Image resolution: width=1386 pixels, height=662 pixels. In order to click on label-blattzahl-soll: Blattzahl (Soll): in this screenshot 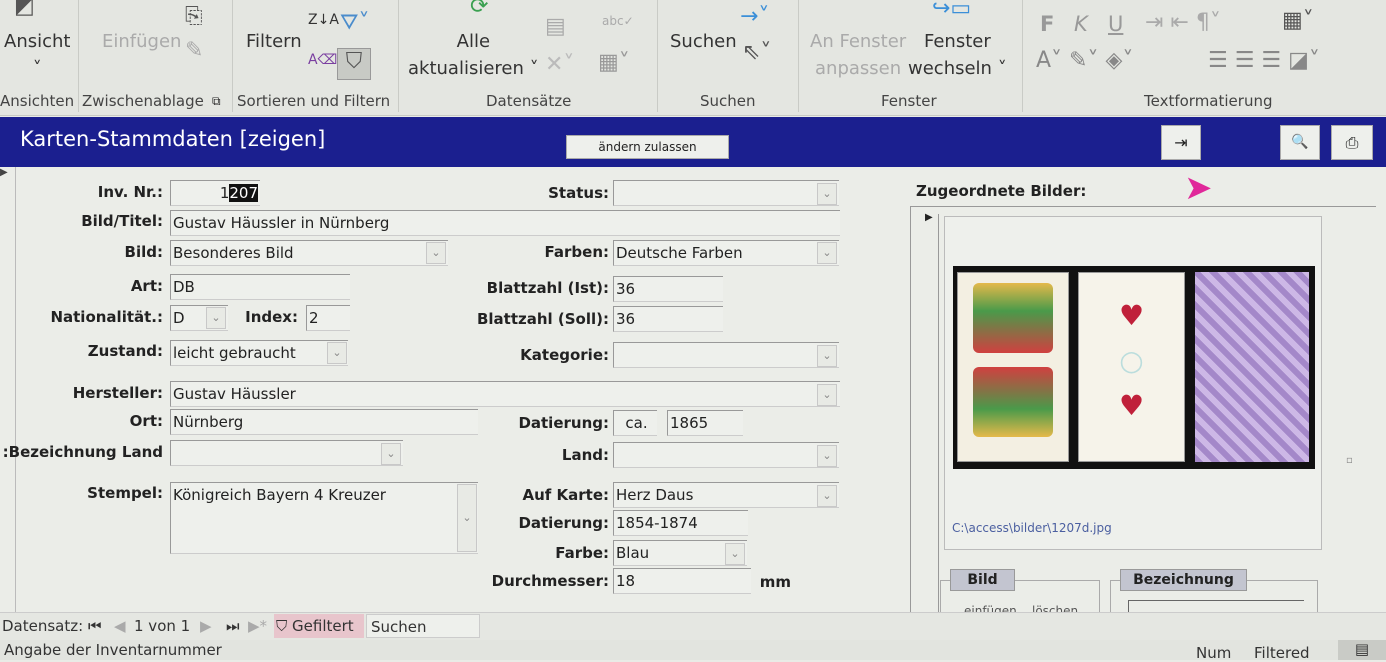, I will do `click(542, 319)`.